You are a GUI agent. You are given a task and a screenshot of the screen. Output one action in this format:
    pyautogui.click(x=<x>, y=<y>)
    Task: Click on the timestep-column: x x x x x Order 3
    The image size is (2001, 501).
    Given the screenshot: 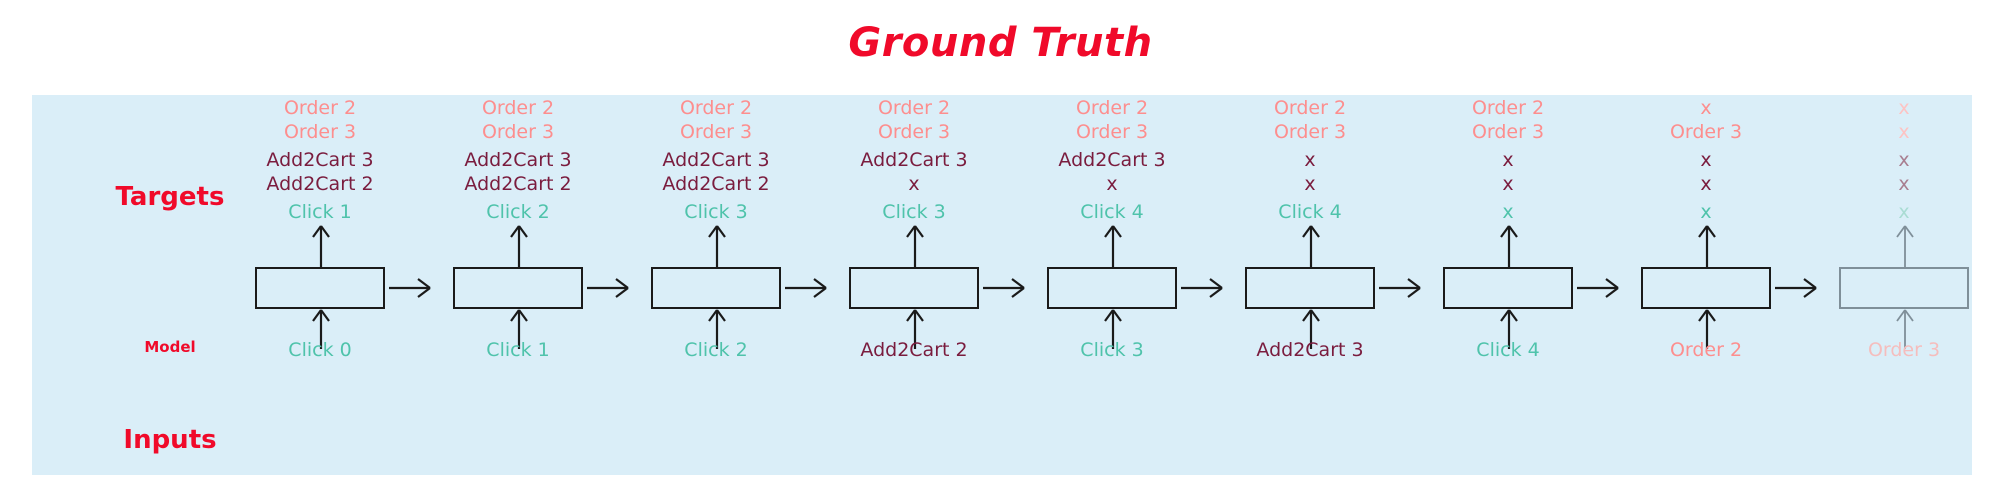 What is the action you would take?
    pyautogui.click(x=1904, y=285)
    